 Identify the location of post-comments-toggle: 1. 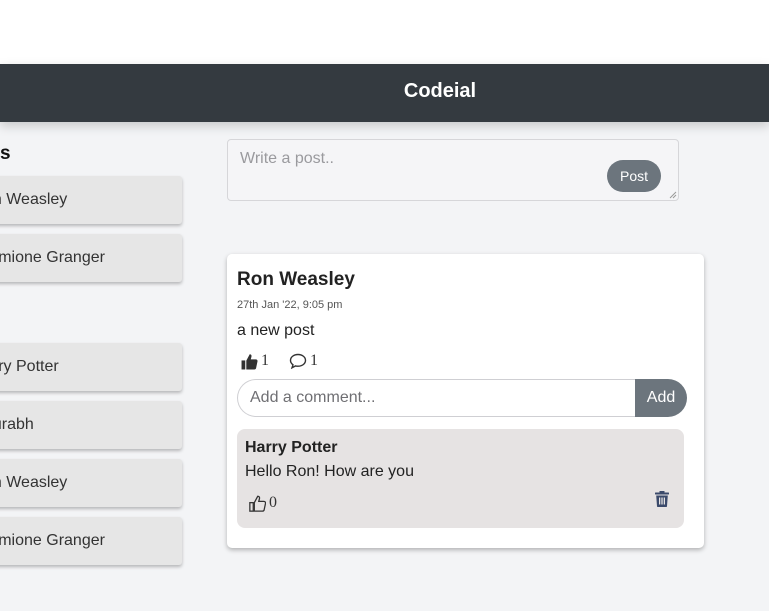
(303, 361).